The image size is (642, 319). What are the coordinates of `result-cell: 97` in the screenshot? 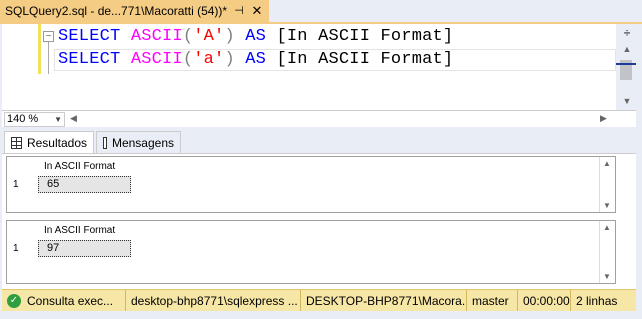 It's located at (84, 248).